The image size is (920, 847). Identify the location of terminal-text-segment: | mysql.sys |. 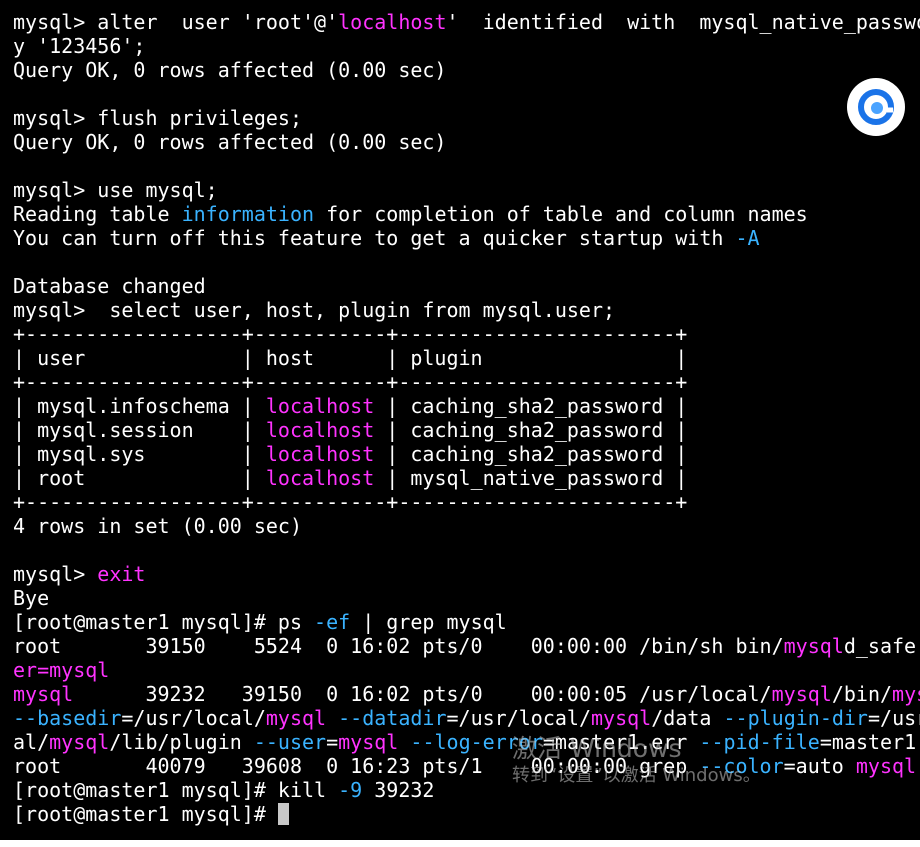
(139, 454).